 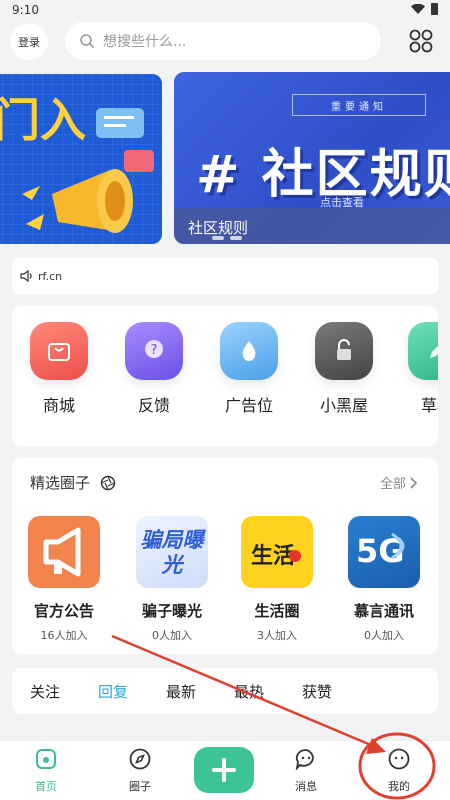 What do you see at coordinates (181, 691) in the screenshot?
I see `tab-latest: 最新` at bounding box center [181, 691].